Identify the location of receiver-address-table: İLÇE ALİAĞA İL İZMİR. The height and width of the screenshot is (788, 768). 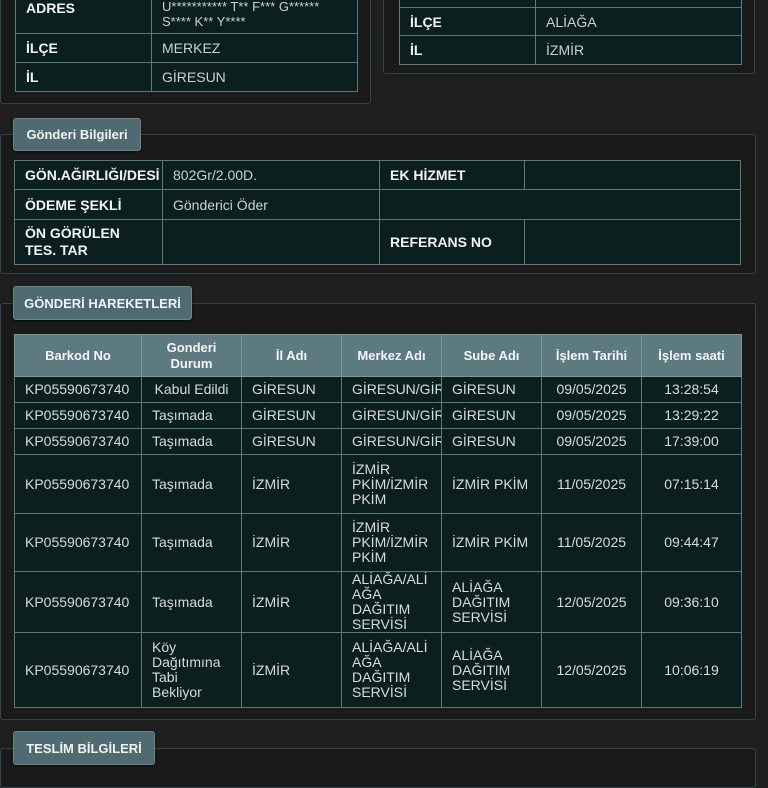
(570, 32).